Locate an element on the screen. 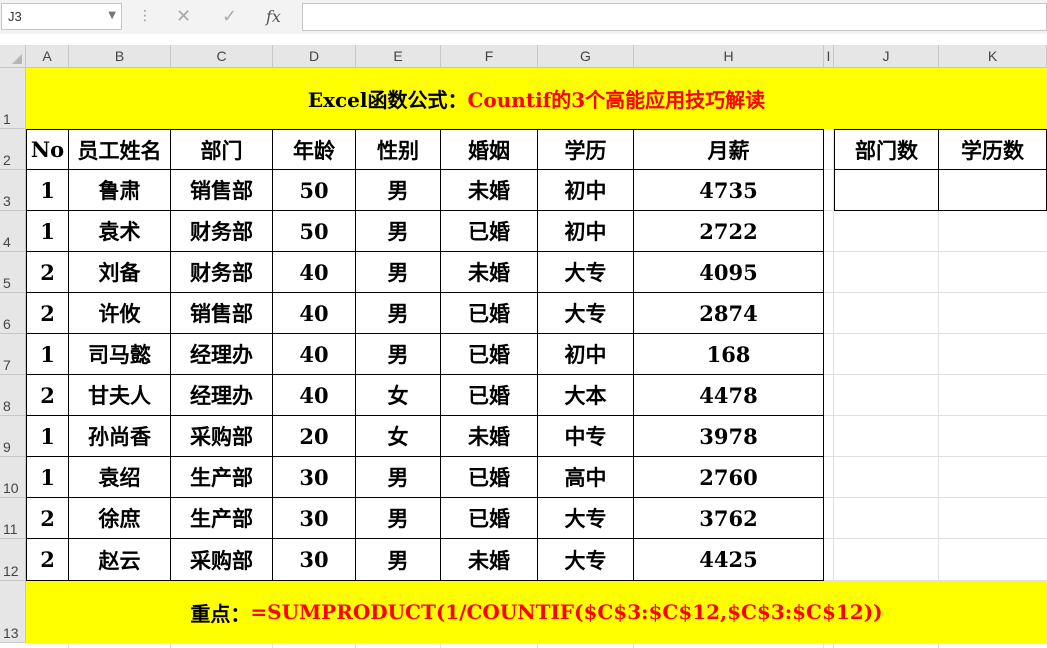 This screenshot has width=1047, height=648. table-cell: 3762 is located at coordinates (729, 518).